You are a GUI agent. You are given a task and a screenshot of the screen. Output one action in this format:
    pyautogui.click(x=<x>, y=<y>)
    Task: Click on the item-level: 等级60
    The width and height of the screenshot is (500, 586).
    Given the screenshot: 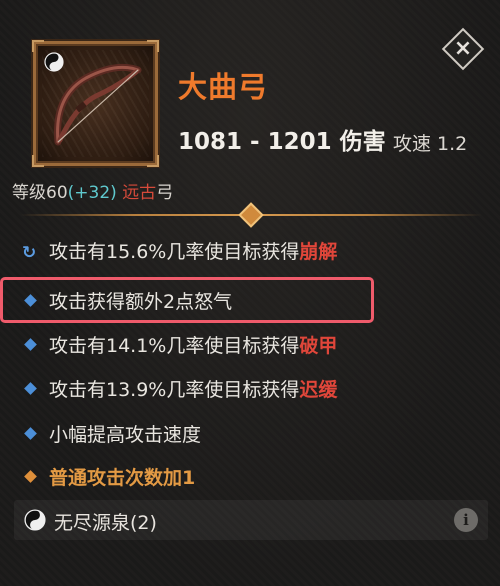 What is the action you would take?
    pyautogui.click(x=40, y=193)
    